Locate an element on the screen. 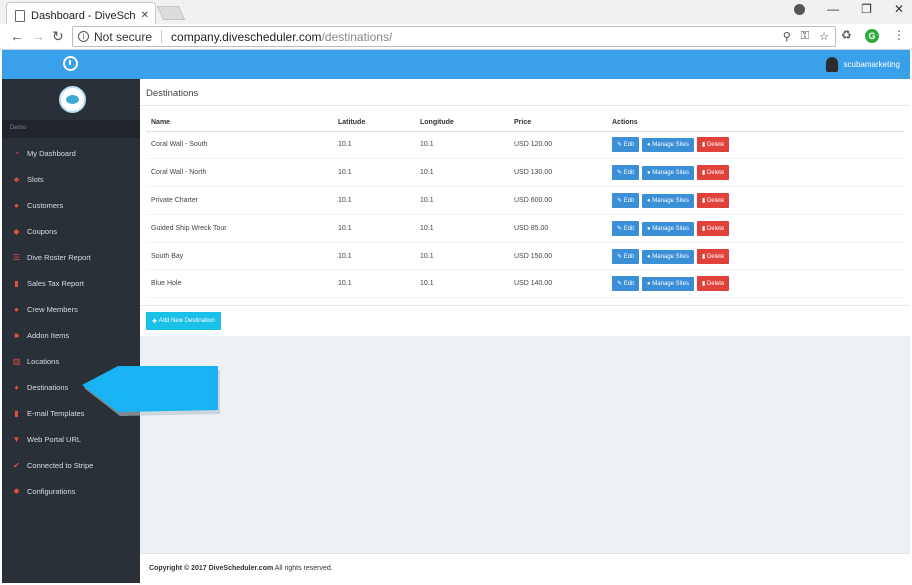 This screenshot has height=585, width=912. sidebar-item-my-dashboard: ◔ My Dashboard is located at coordinates (71, 153).